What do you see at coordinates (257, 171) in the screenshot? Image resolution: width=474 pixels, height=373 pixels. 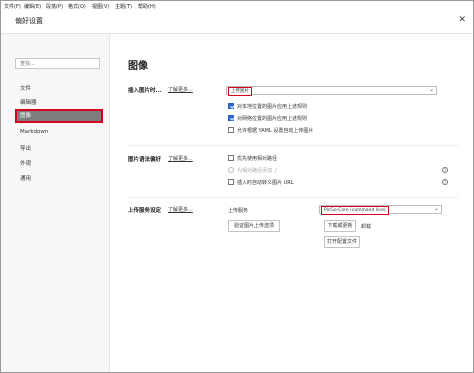 I see `dot-slash-label: 为相对路径添加 ./` at bounding box center [257, 171].